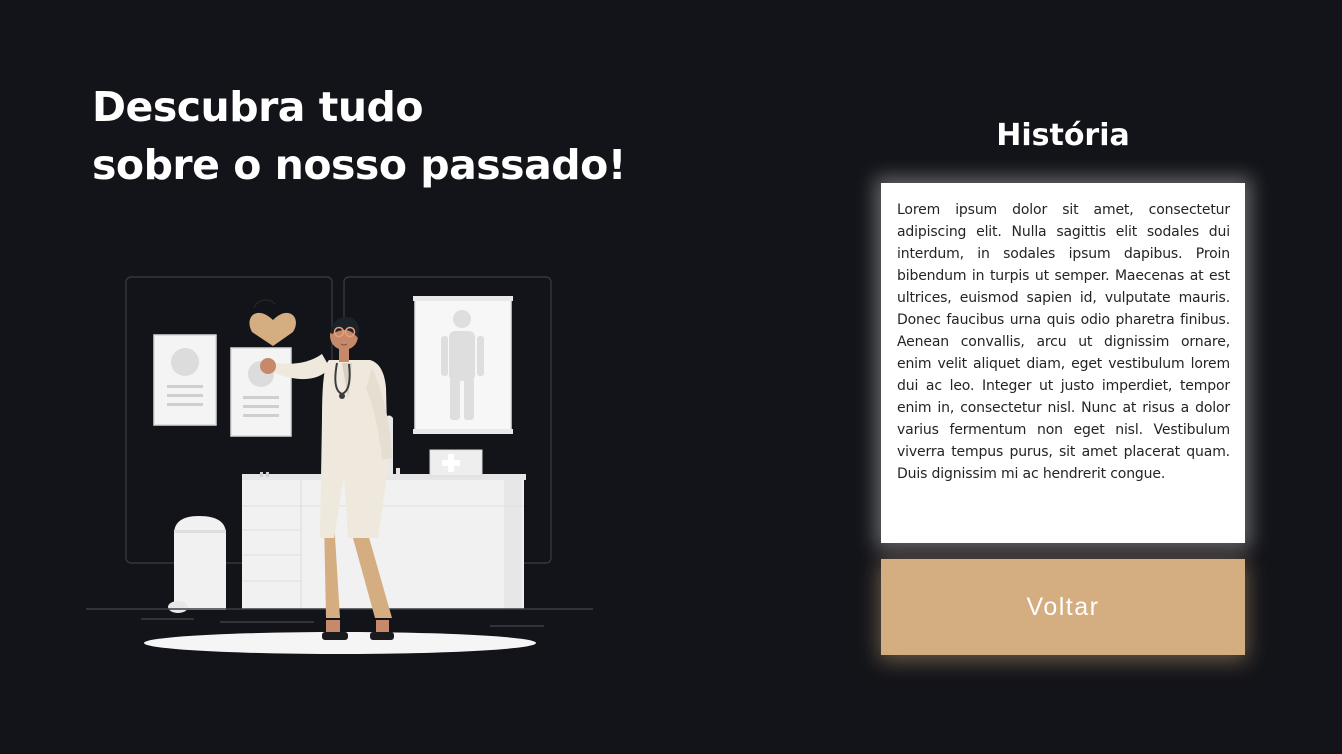 The image size is (1342, 754). Describe the element at coordinates (258, 107) in the screenshot. I see `hero-headline-line-1: Descubra tudo` at that location.